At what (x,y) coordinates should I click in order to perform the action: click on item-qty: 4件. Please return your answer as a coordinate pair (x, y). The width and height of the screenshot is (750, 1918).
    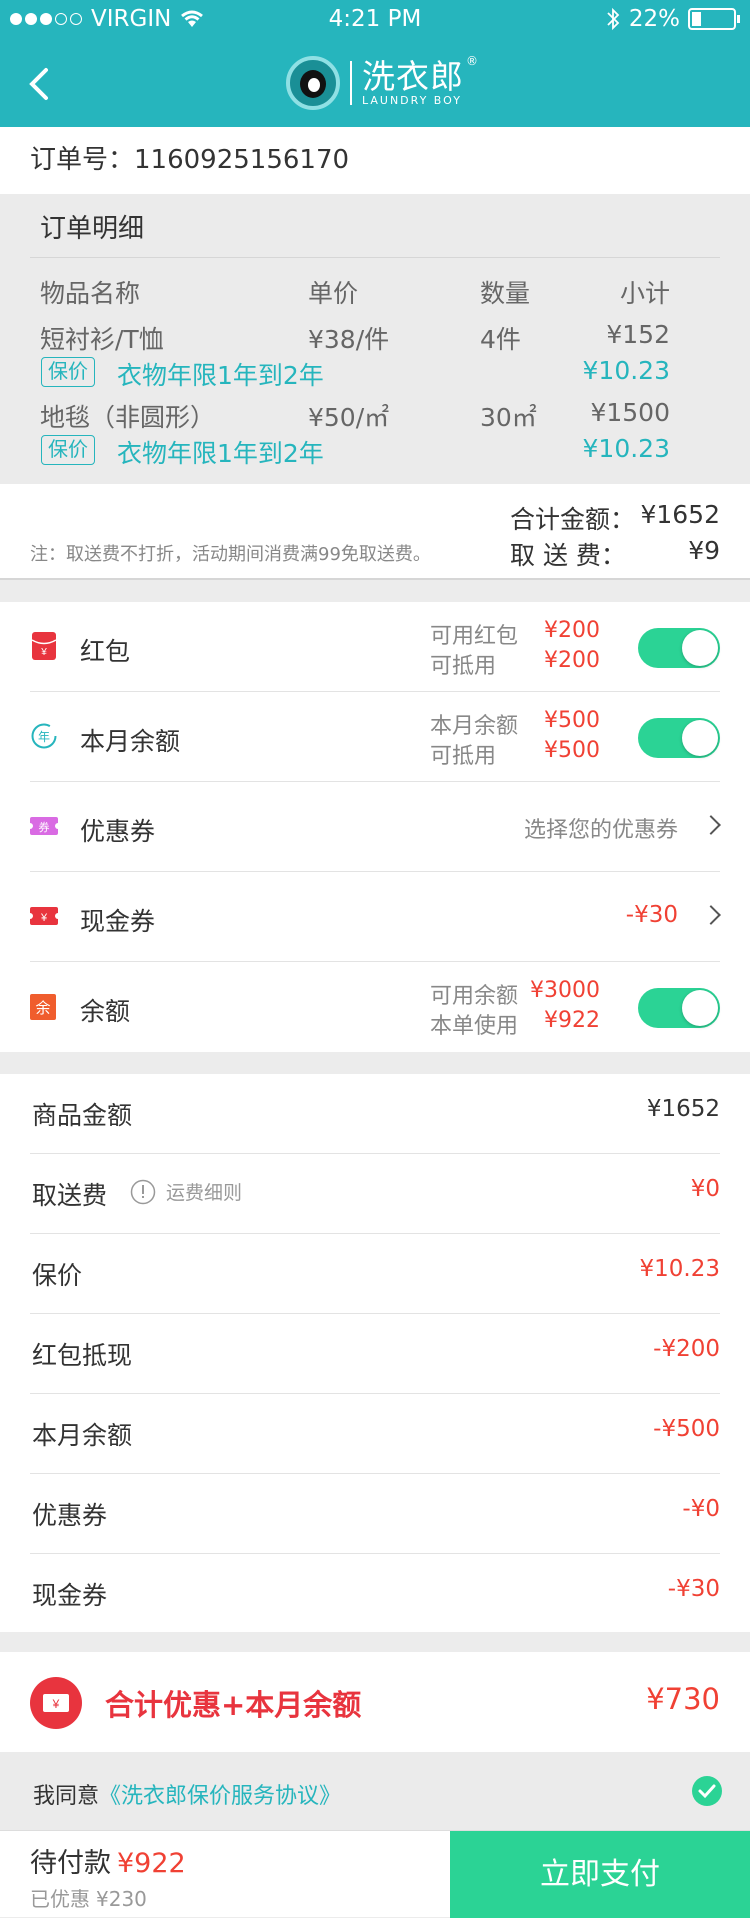
    Looking at the image, I should click on (500, 339).